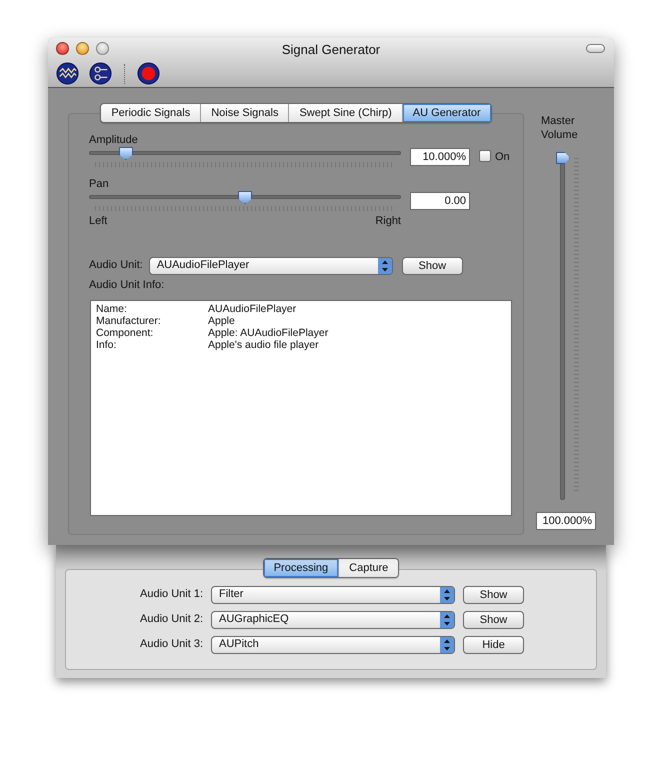  I want to click on amplitude-label: Amplitude, so click(114, 140).